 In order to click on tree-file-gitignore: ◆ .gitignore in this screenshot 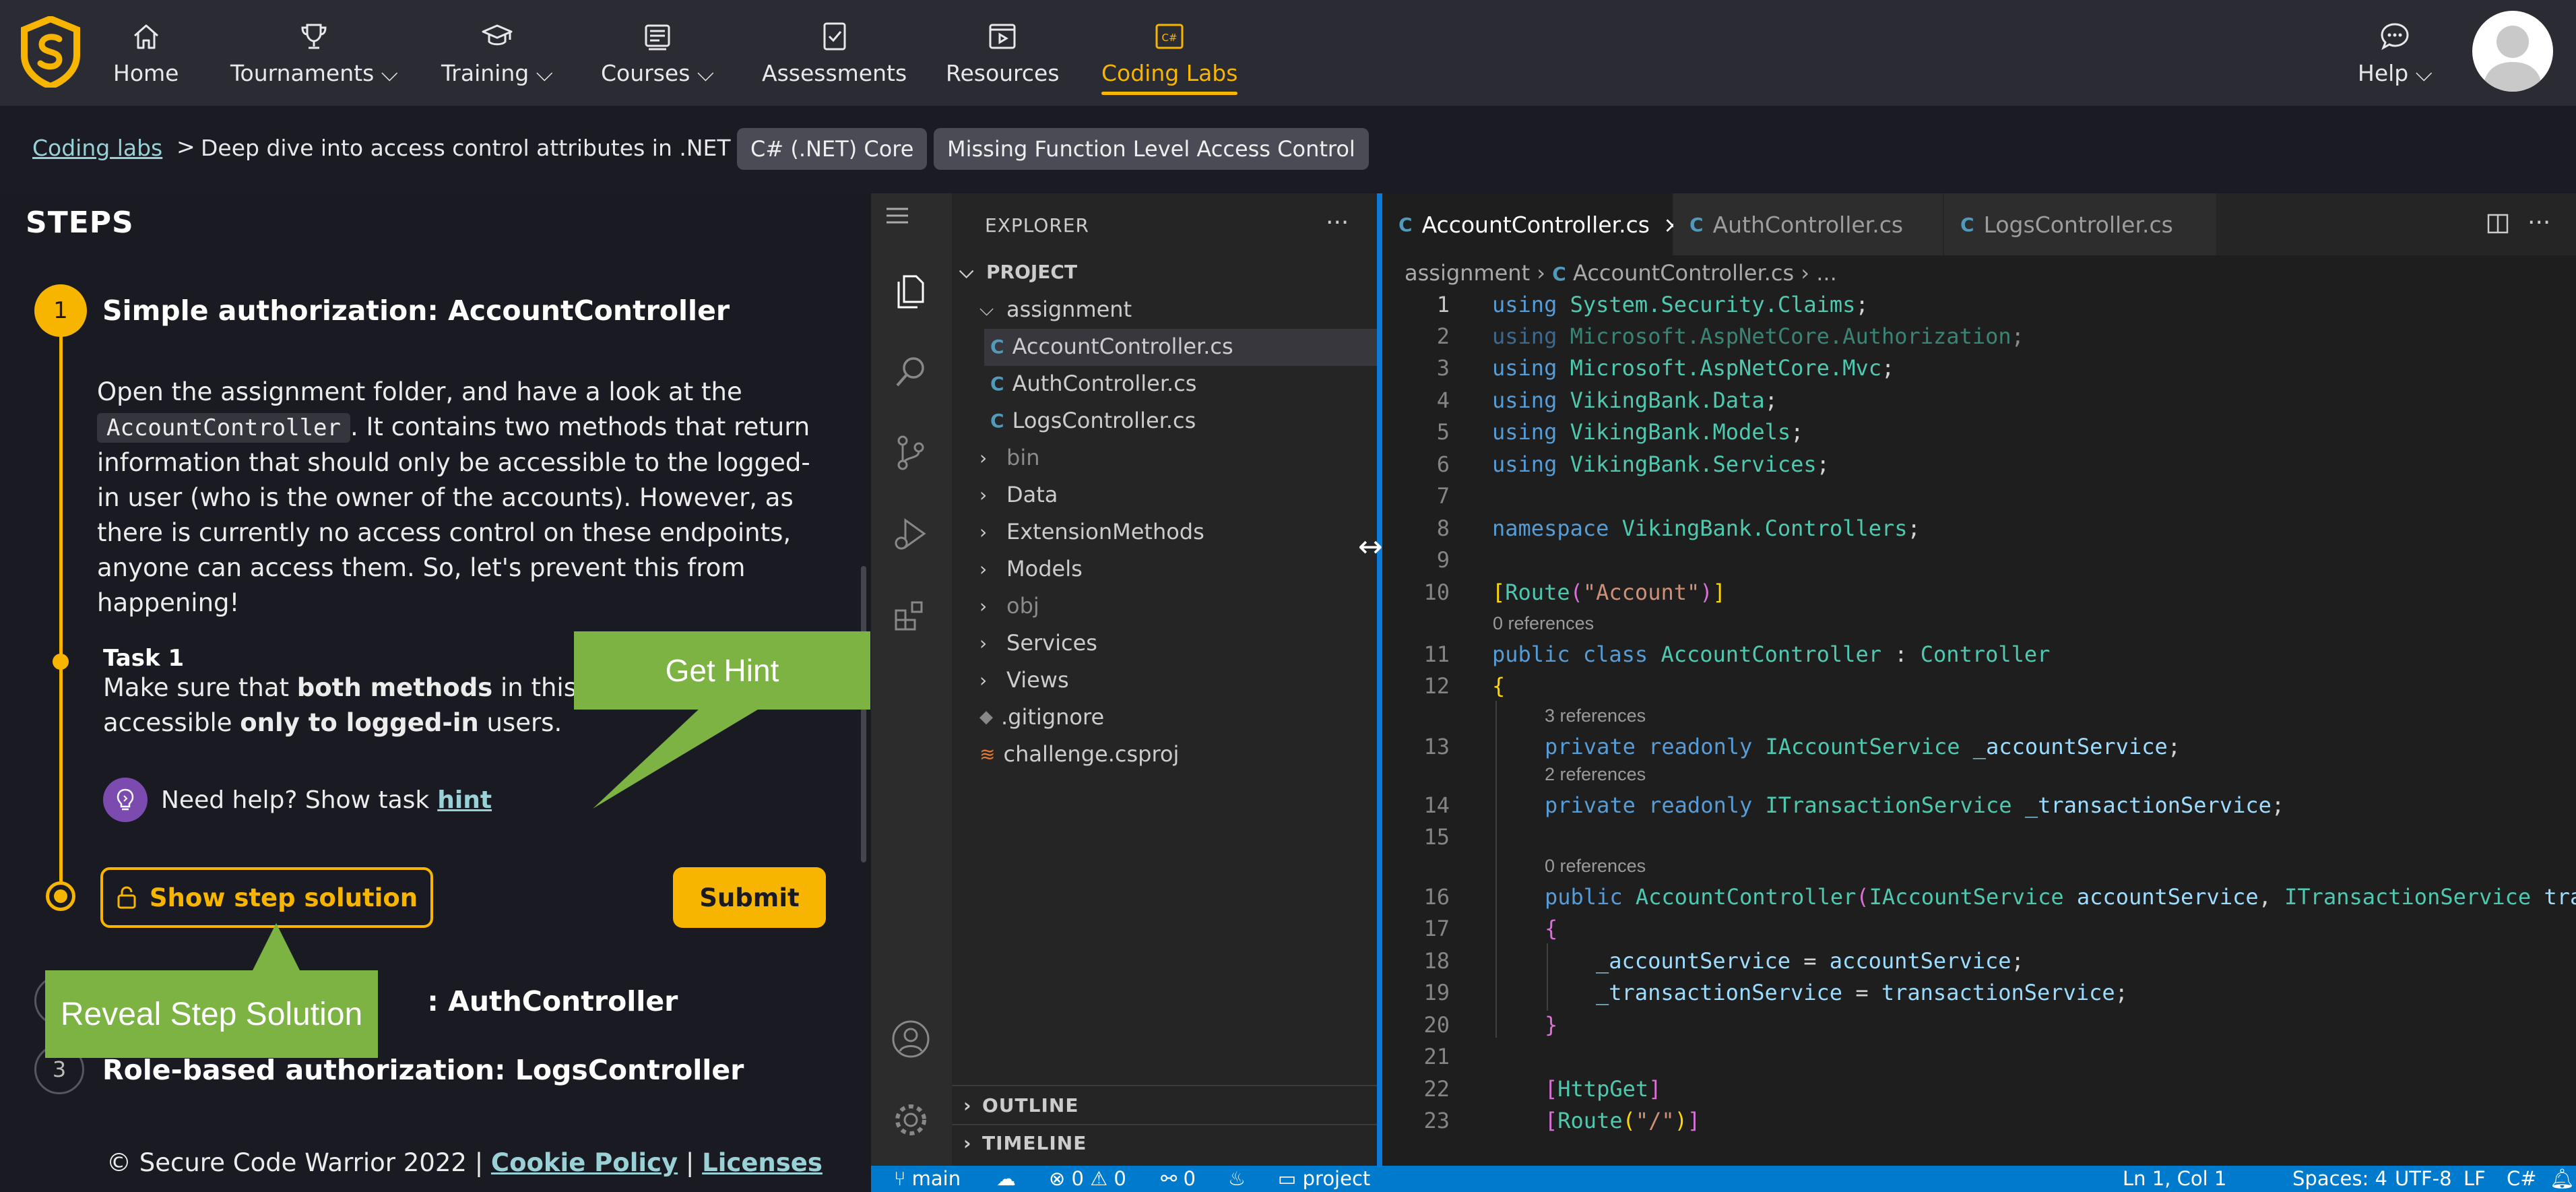, I will do `click(1041, 717)`.